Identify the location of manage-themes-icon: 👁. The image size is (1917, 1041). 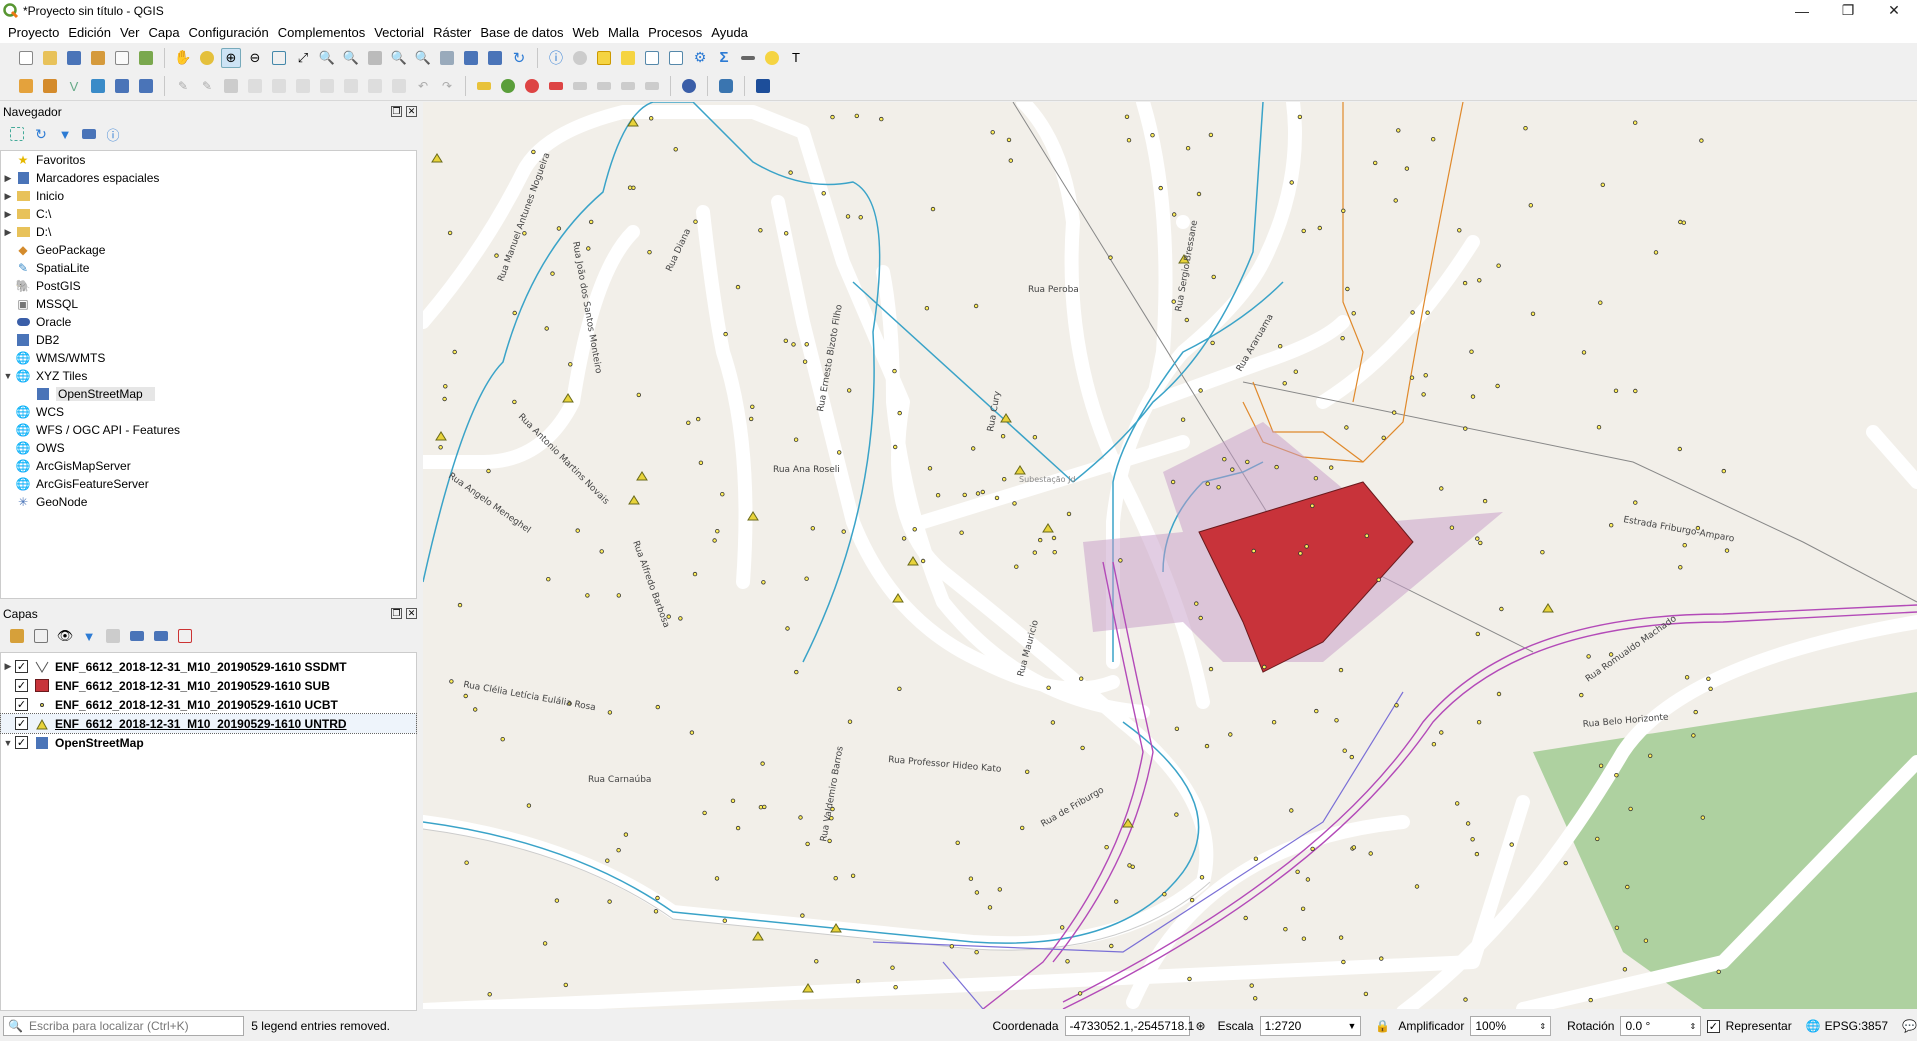
(65, 636).